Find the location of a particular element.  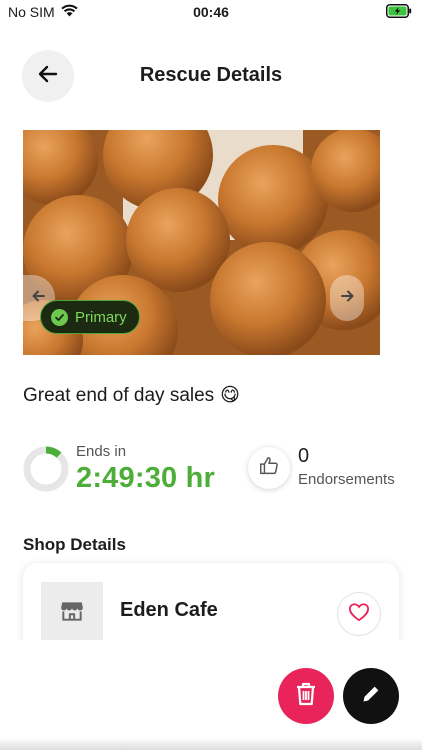

shop-name: Eden Cafe is located at coordinates (169, 610).